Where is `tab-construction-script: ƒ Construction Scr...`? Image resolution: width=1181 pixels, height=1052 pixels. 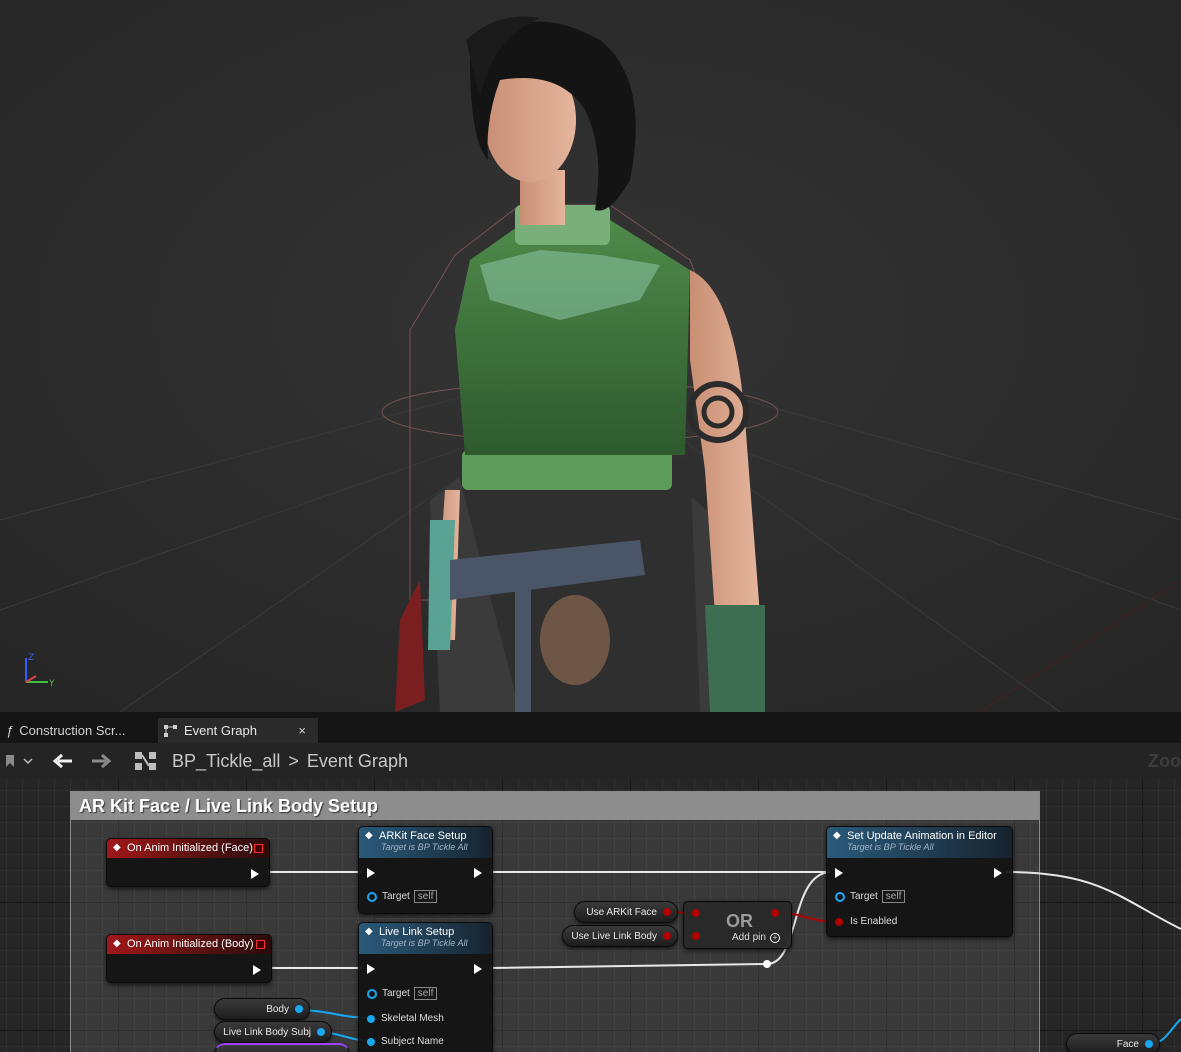 tab-construction-script: ƒ Construction Scr... is located at coordinates (75, 730).